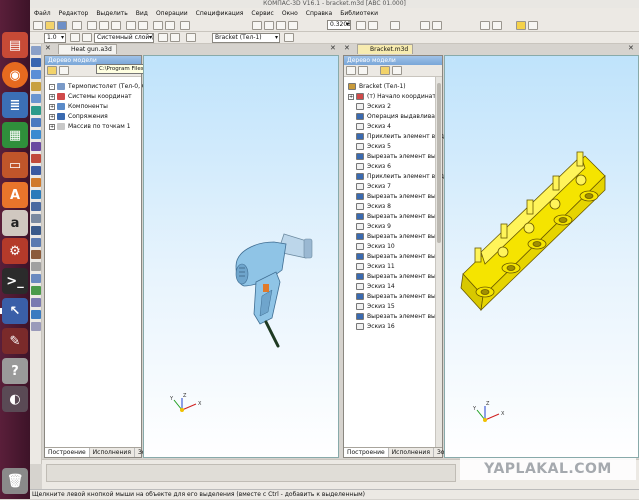  Describe the element at coordinates (15, 341) in the screenshot. I see `wine-icon: ✎` at that location.